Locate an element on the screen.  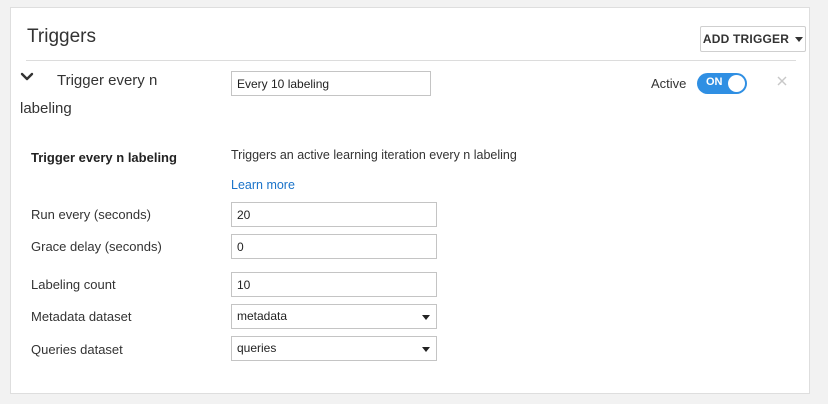
queries-dataset-value: queries is located at coordinates (257, 348).